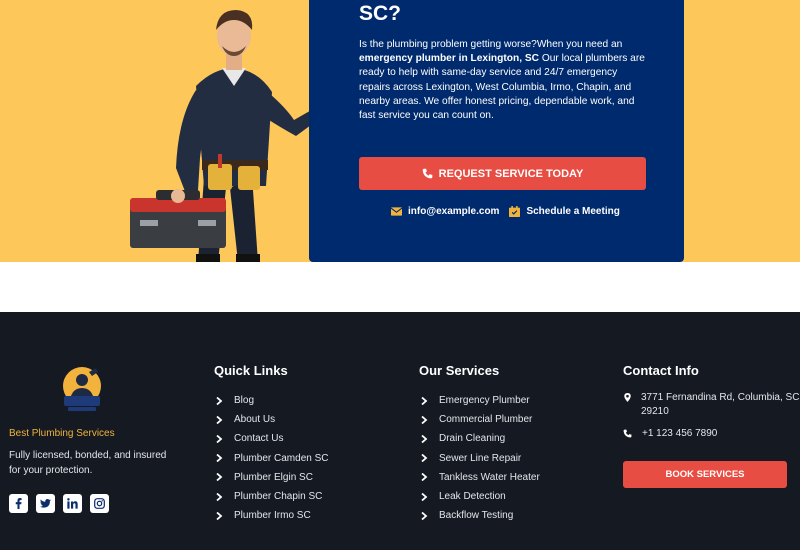 Image resolution: width=800 pixels, height=550 pixels. I want to click on book-services-button: BOOK SERVICES, so click(705, 474).